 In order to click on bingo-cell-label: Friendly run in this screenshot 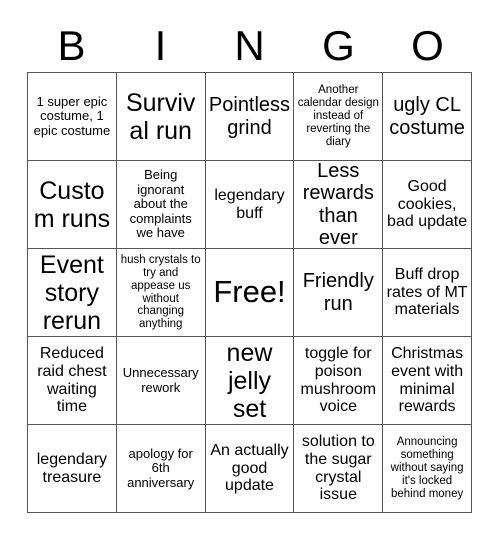, I will do `click(338, 292)`.